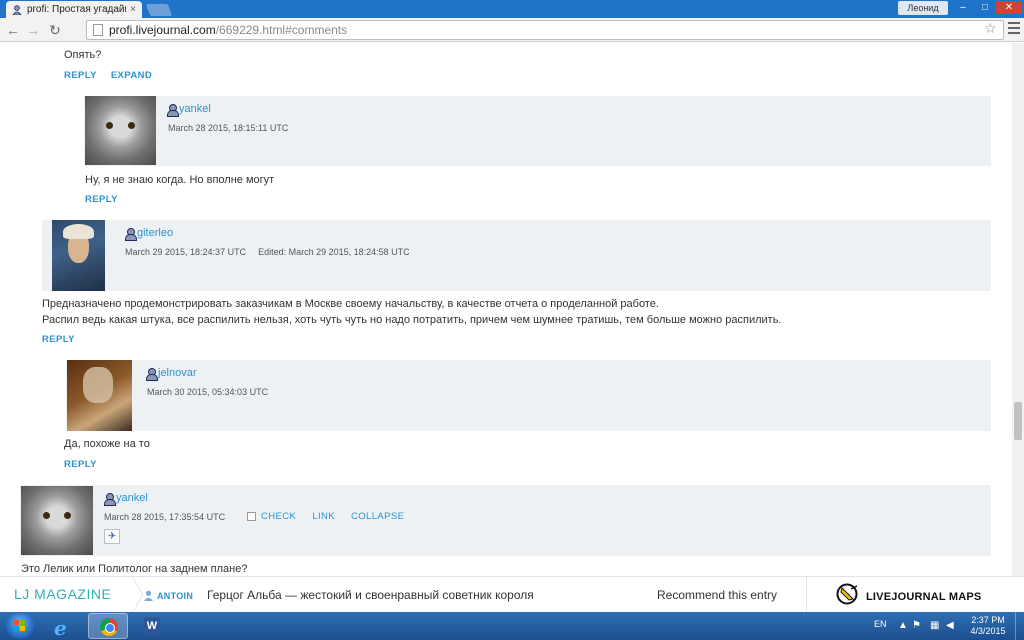  I want to click on word-icon: W, so click(152, 626).